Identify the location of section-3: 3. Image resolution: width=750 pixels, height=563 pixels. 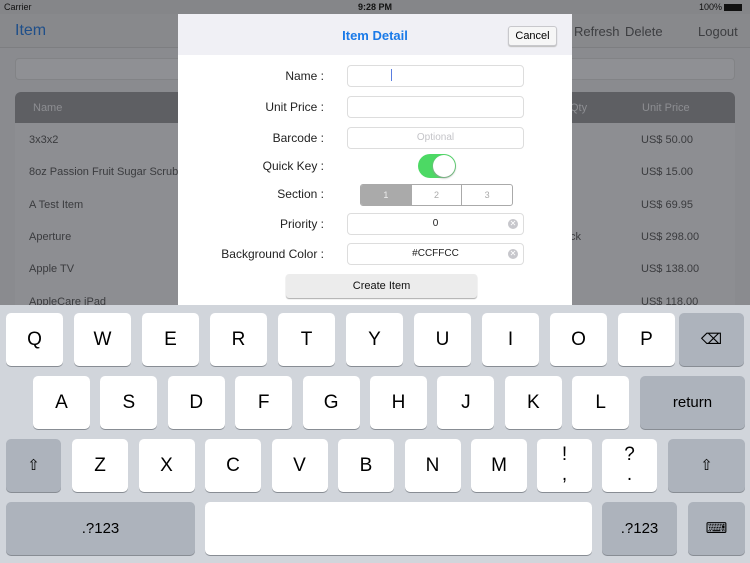
(486, 195).